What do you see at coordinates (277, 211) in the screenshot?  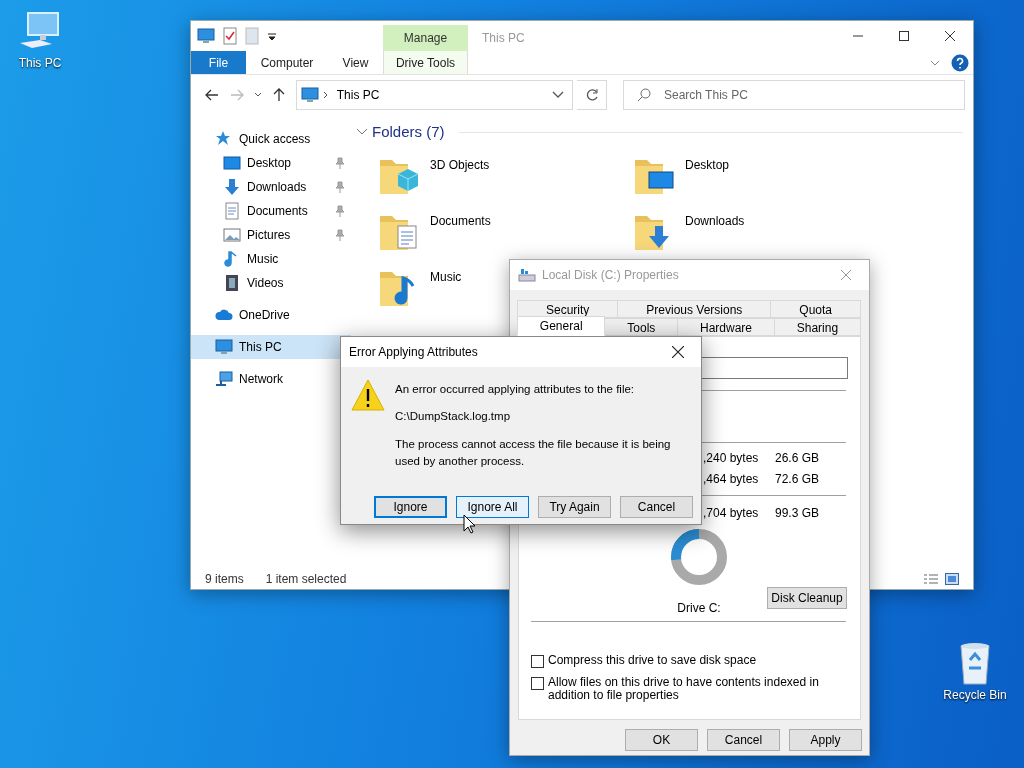 I see `nav-label: Documents` at bounding box center [277, 211].